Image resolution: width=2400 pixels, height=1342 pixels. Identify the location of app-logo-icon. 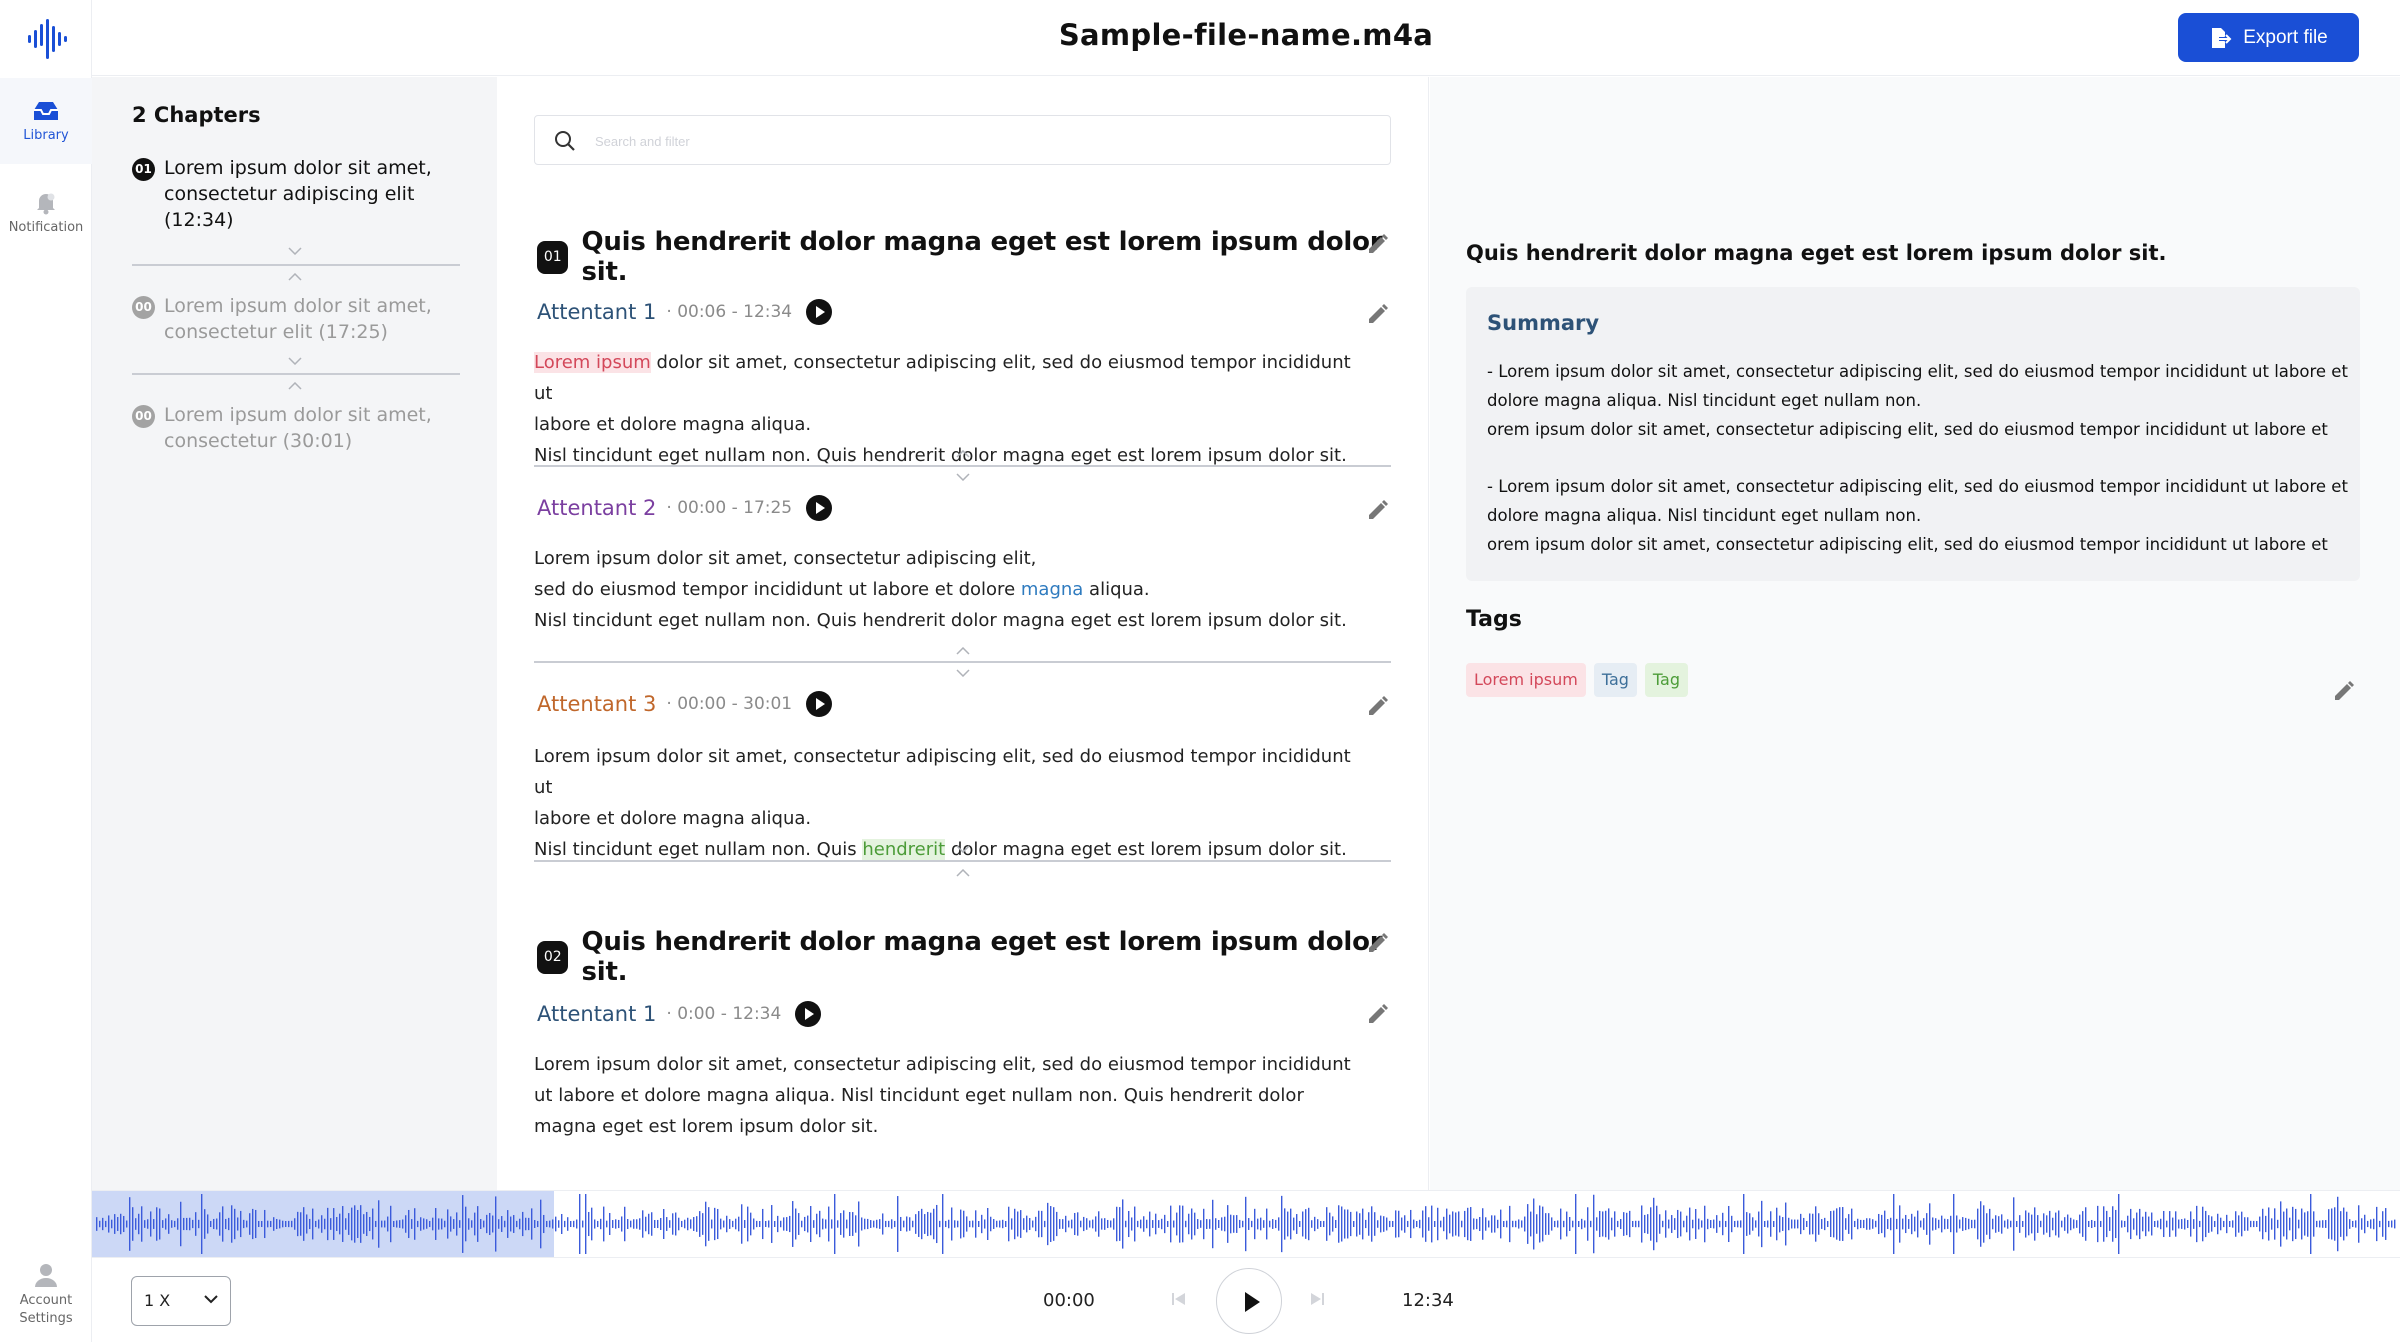
(47, 39).